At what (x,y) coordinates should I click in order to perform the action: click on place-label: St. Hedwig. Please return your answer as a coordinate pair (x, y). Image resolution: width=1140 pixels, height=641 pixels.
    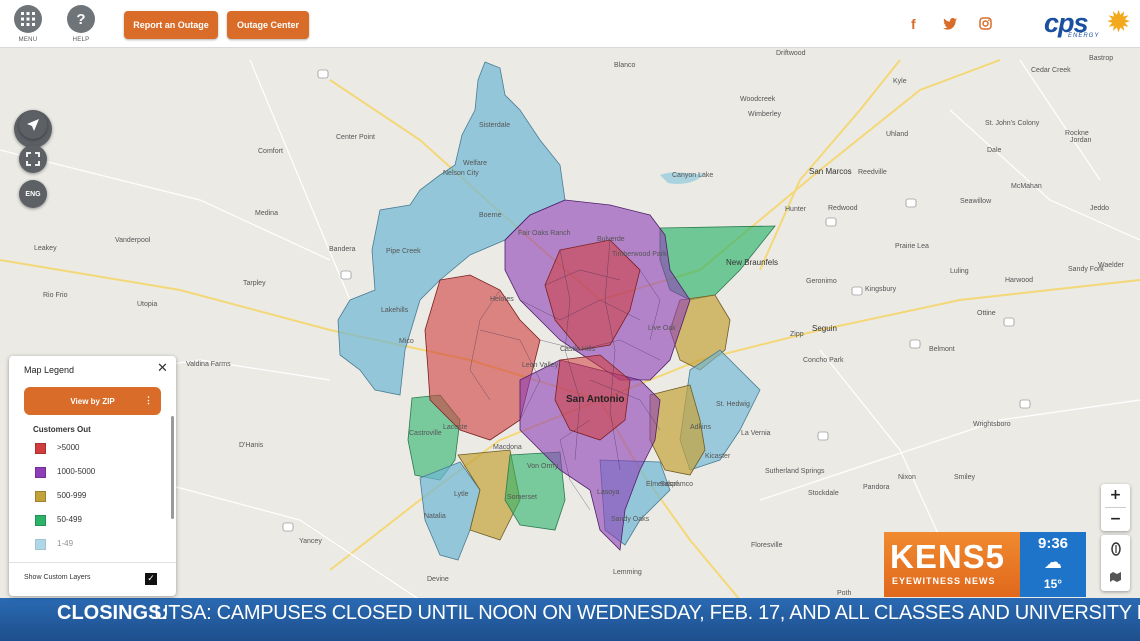
    Looking at the image, I should click on (733, 404).